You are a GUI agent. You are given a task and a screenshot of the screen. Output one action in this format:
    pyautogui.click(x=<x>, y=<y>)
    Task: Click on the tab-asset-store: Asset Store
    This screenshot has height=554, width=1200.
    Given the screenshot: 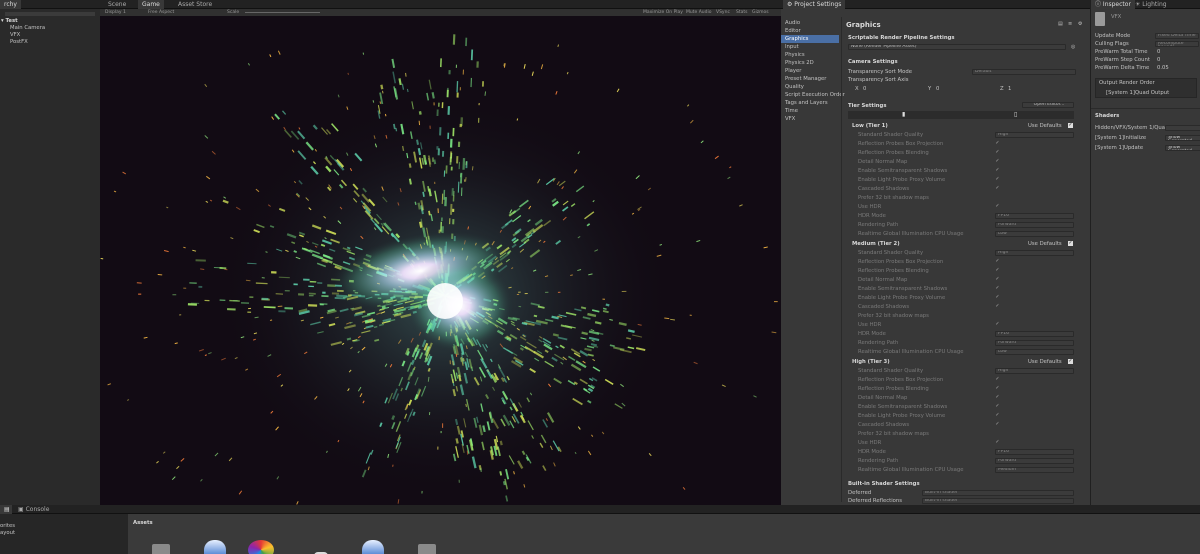 What is the action you would take?
    pyautogui.click(x=195, y=4)
    